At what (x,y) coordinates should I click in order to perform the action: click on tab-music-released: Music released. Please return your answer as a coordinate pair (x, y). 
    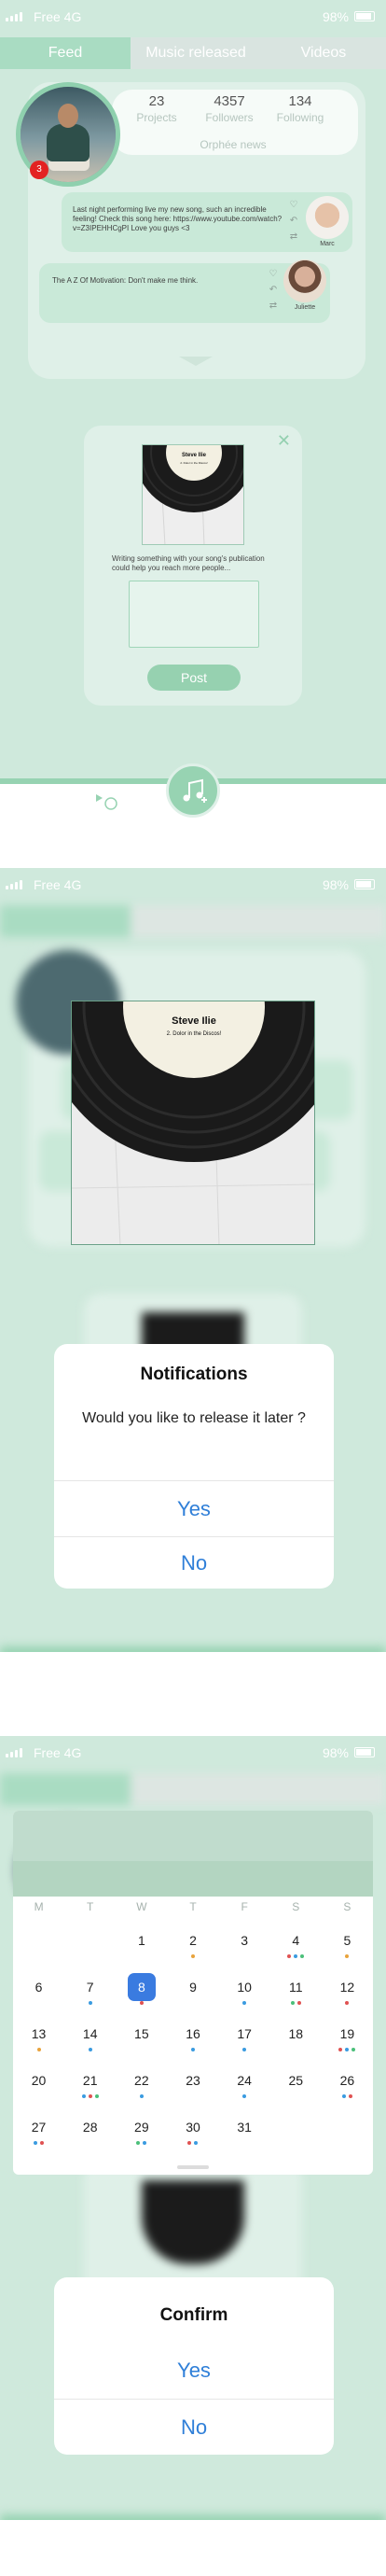
    Looking at the image, I should click on (196, 53).